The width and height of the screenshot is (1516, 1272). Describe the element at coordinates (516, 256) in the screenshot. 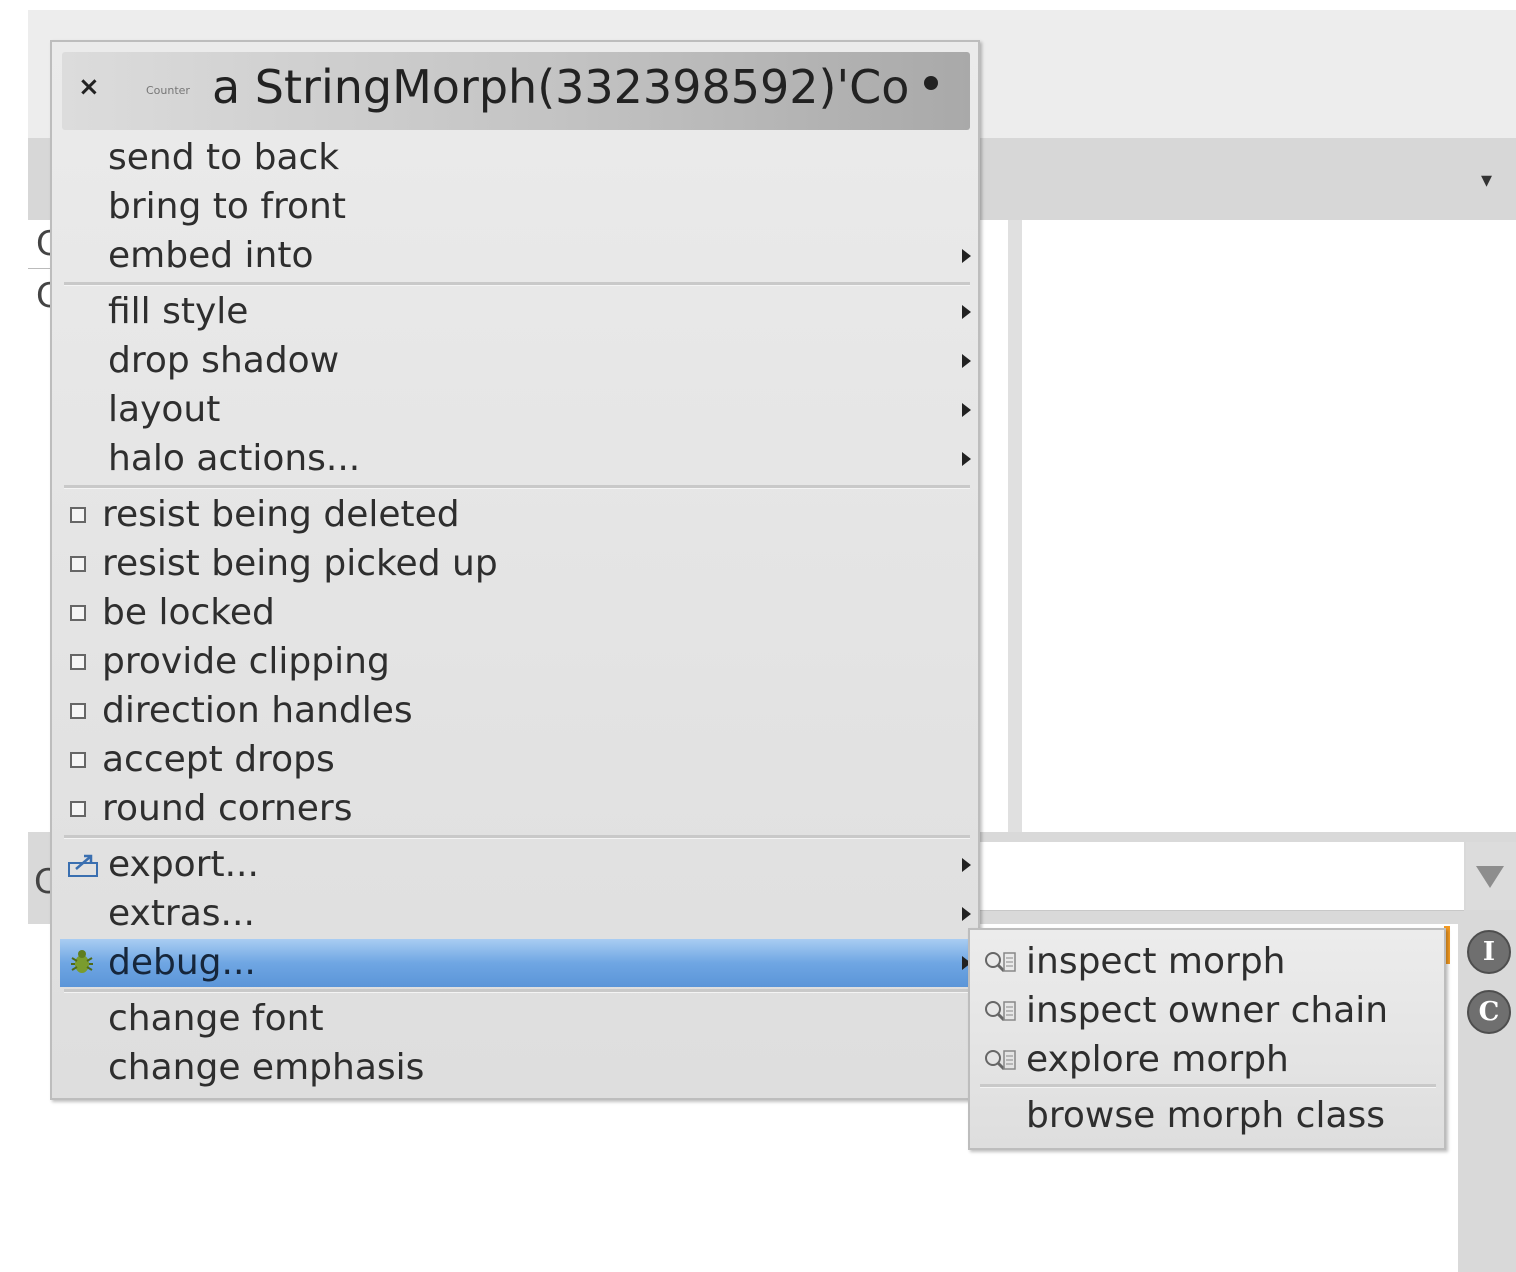

I see `menu-item-embed-into: embed into` at that location.